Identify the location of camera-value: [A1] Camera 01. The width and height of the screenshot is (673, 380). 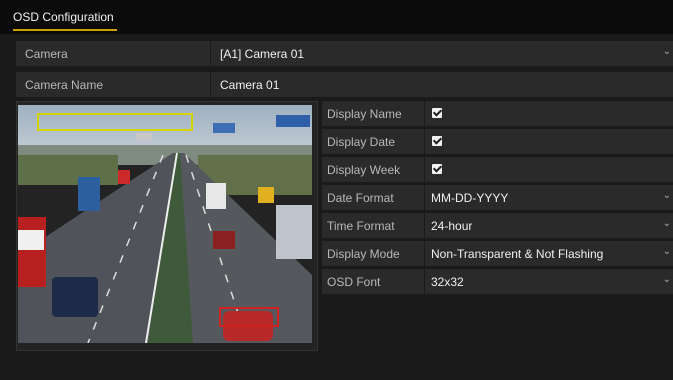
(262, 54).